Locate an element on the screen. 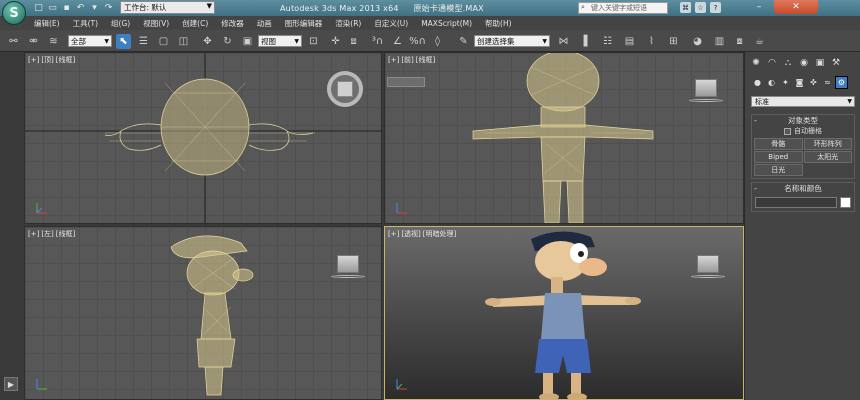  hierarchy-tab-icon: ⛬ is located at coordinates (788, 63).